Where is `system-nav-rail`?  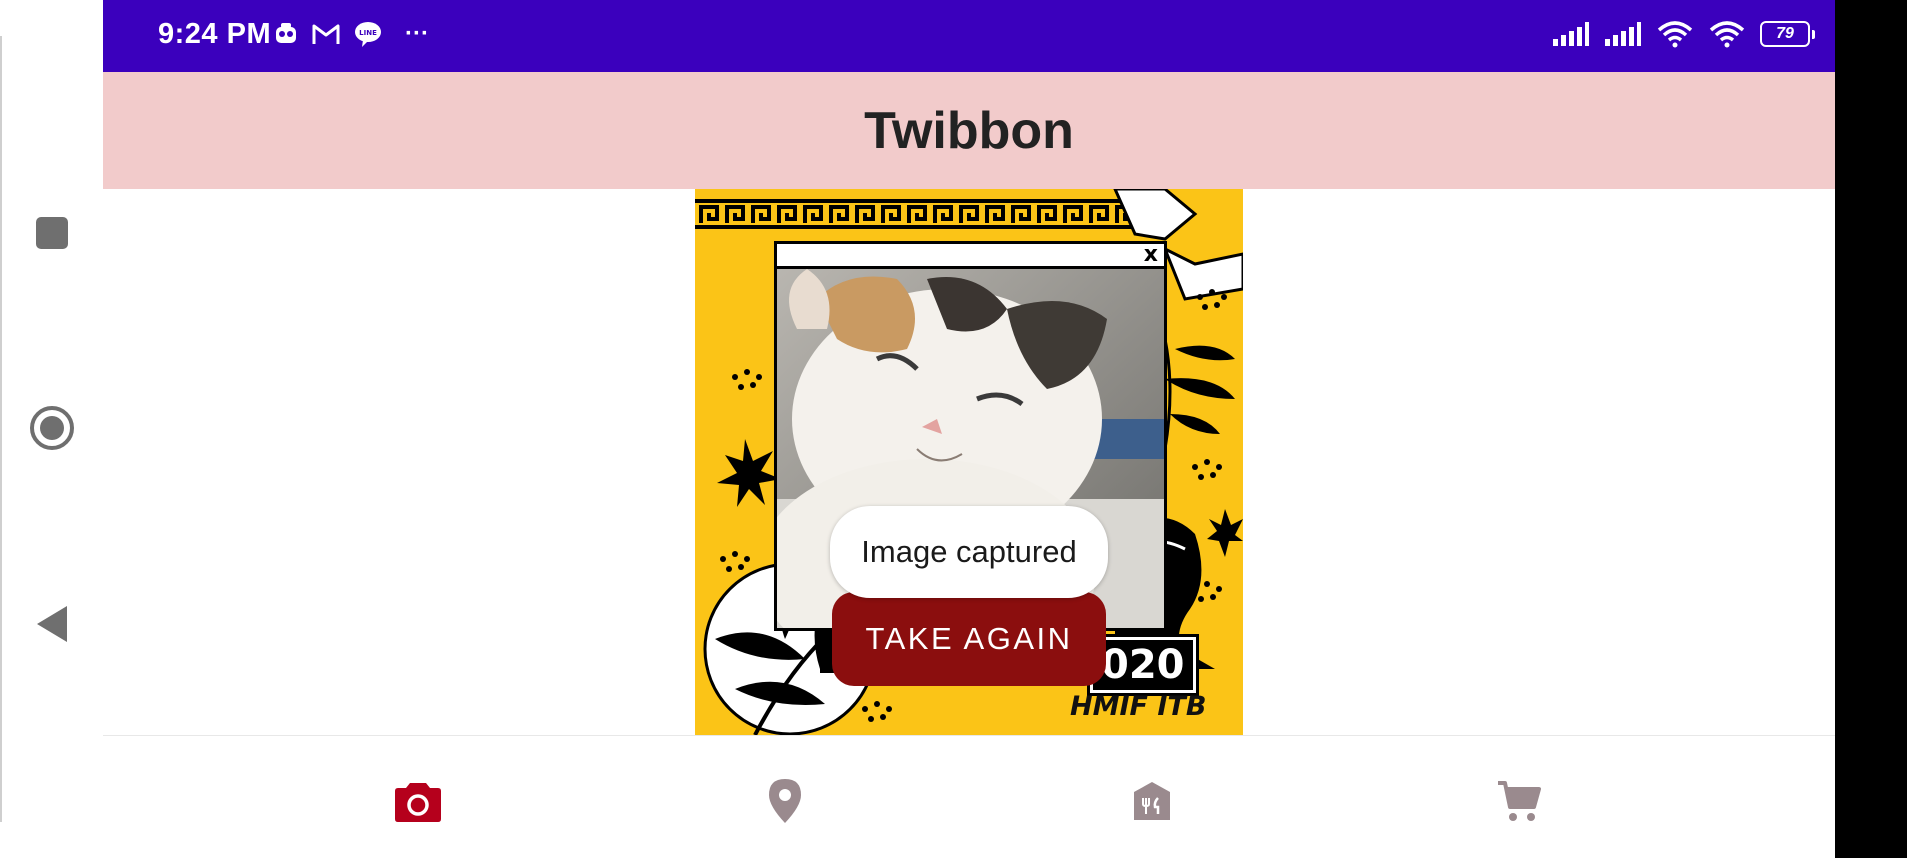
system-nav-rail is located at coordinates (51, 429).